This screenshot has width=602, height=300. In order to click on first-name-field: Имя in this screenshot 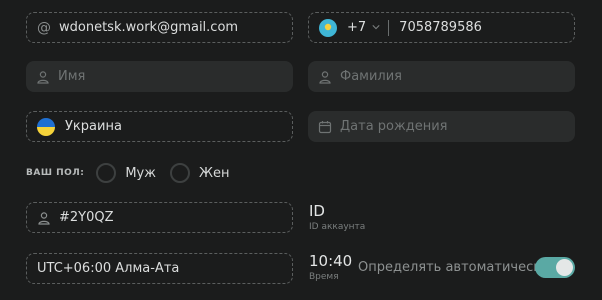, I will do `click(159, 76)`.